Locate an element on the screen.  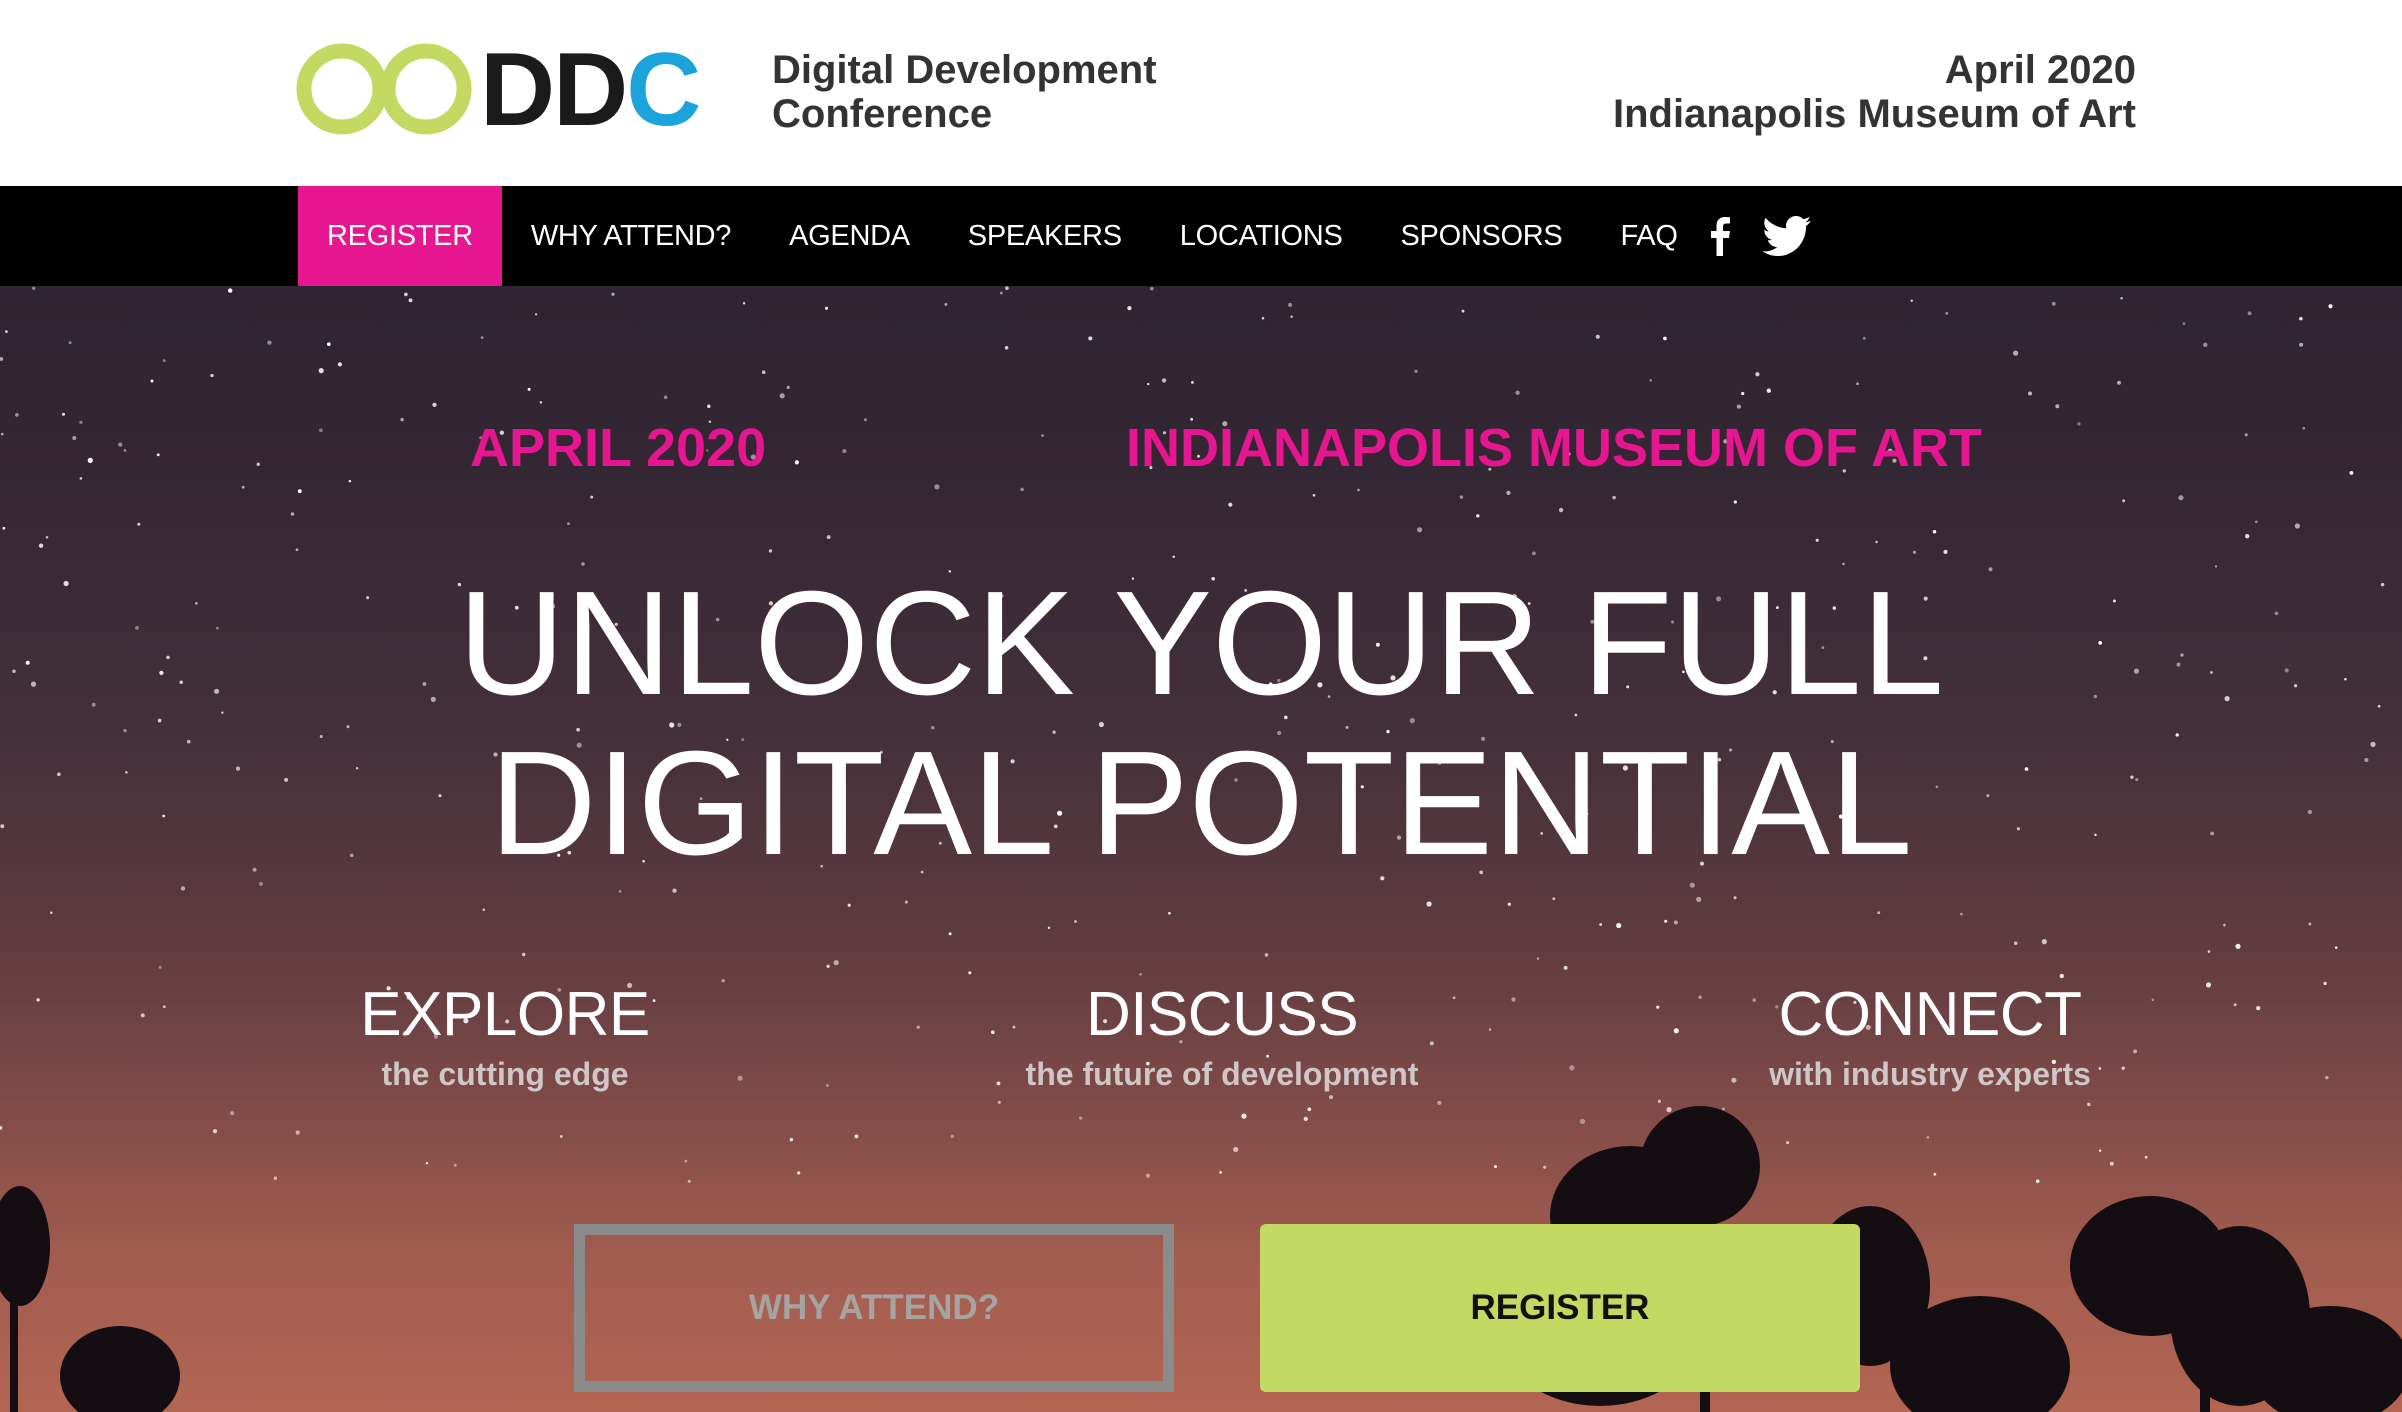
hero-headline-line1: UNLOCK YOUR FULL is located at coordinates (1201, 643).